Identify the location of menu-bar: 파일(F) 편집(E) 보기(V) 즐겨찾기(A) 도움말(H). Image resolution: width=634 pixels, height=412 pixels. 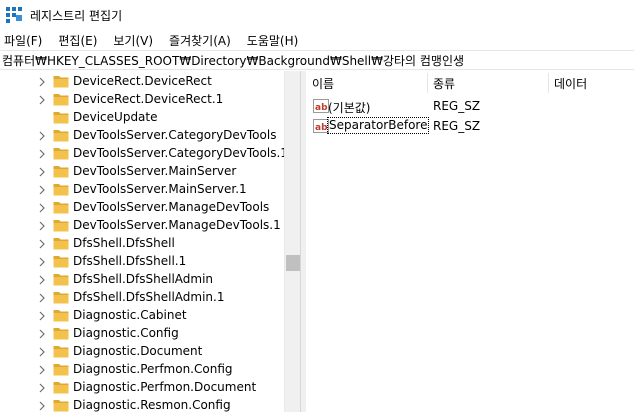
(317, 40).